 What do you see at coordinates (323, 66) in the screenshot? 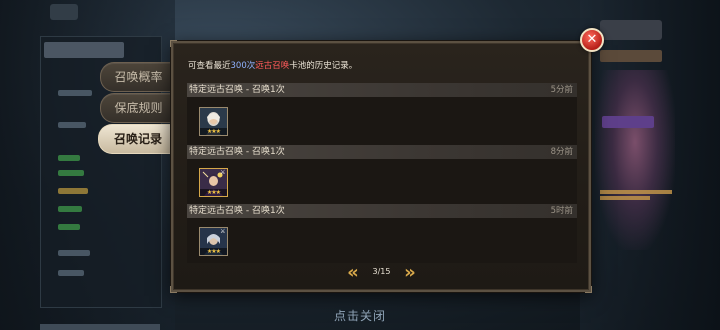
I see `info-suffix: 卡池的历史记录。` at bounding box center [323, 66].